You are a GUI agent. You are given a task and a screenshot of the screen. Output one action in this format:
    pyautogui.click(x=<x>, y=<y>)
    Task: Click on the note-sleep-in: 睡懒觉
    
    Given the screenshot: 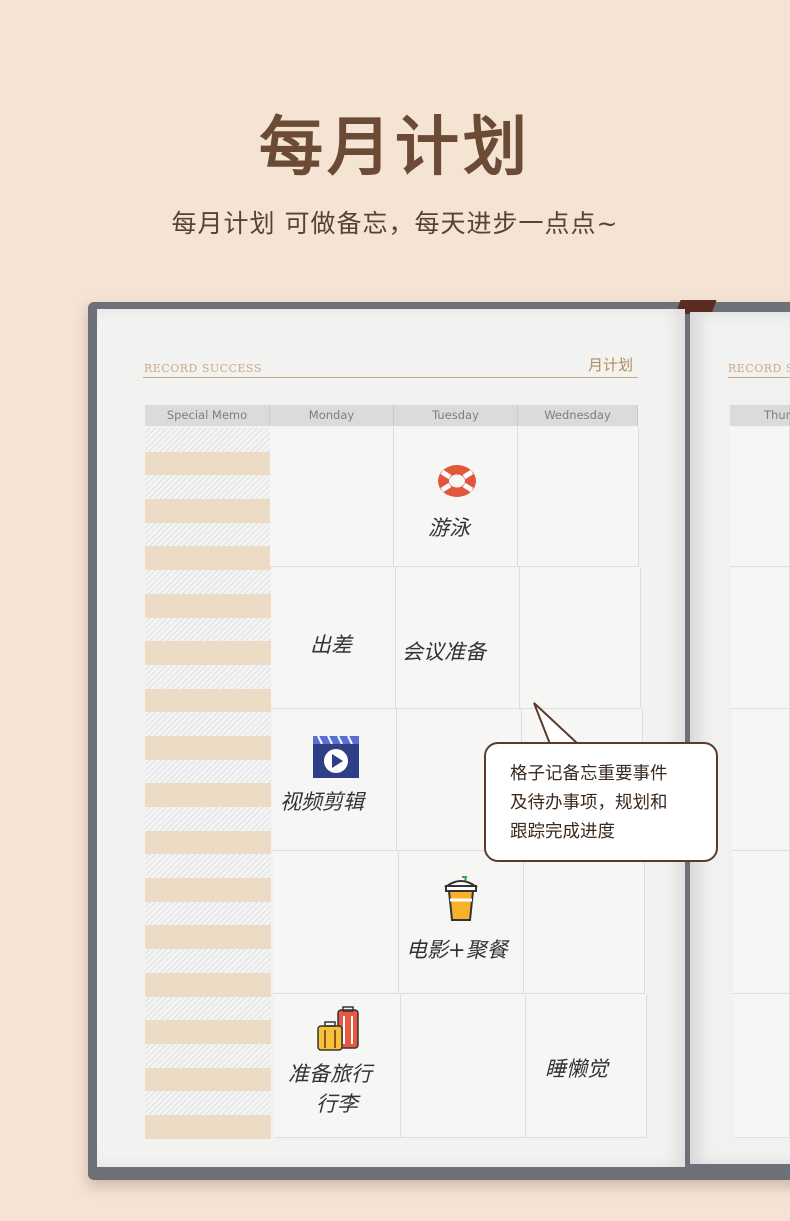 What is the action you would take?
    pyautogui.click(x=576, y=1069)
    